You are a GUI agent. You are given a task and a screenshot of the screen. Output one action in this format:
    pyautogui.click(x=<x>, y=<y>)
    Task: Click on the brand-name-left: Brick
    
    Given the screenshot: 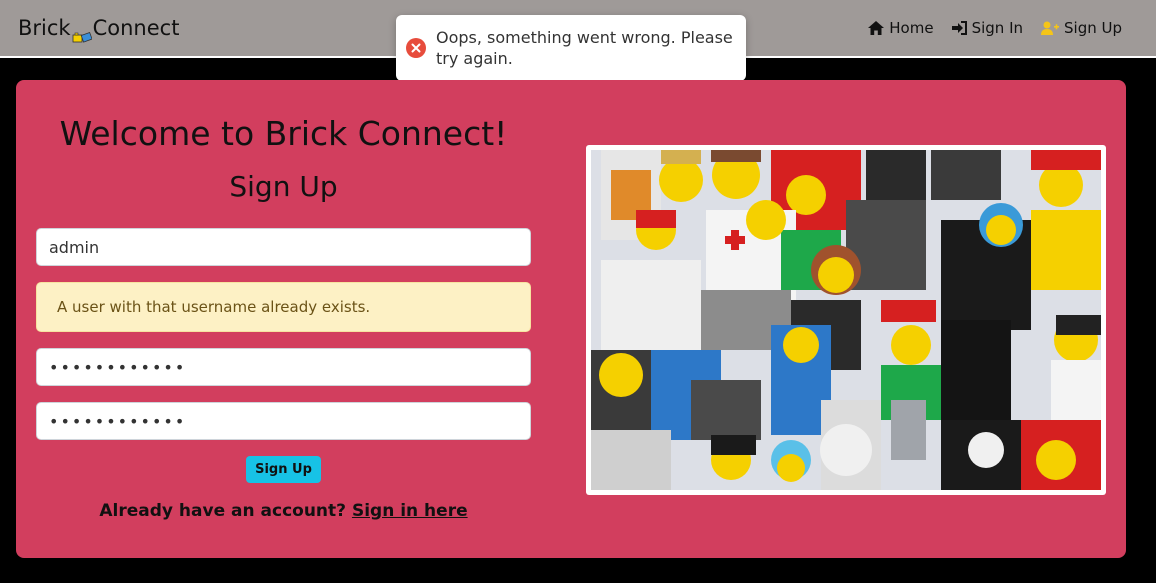 What is the action you would take?
    pyautogui.click(x=44, y=28)
    